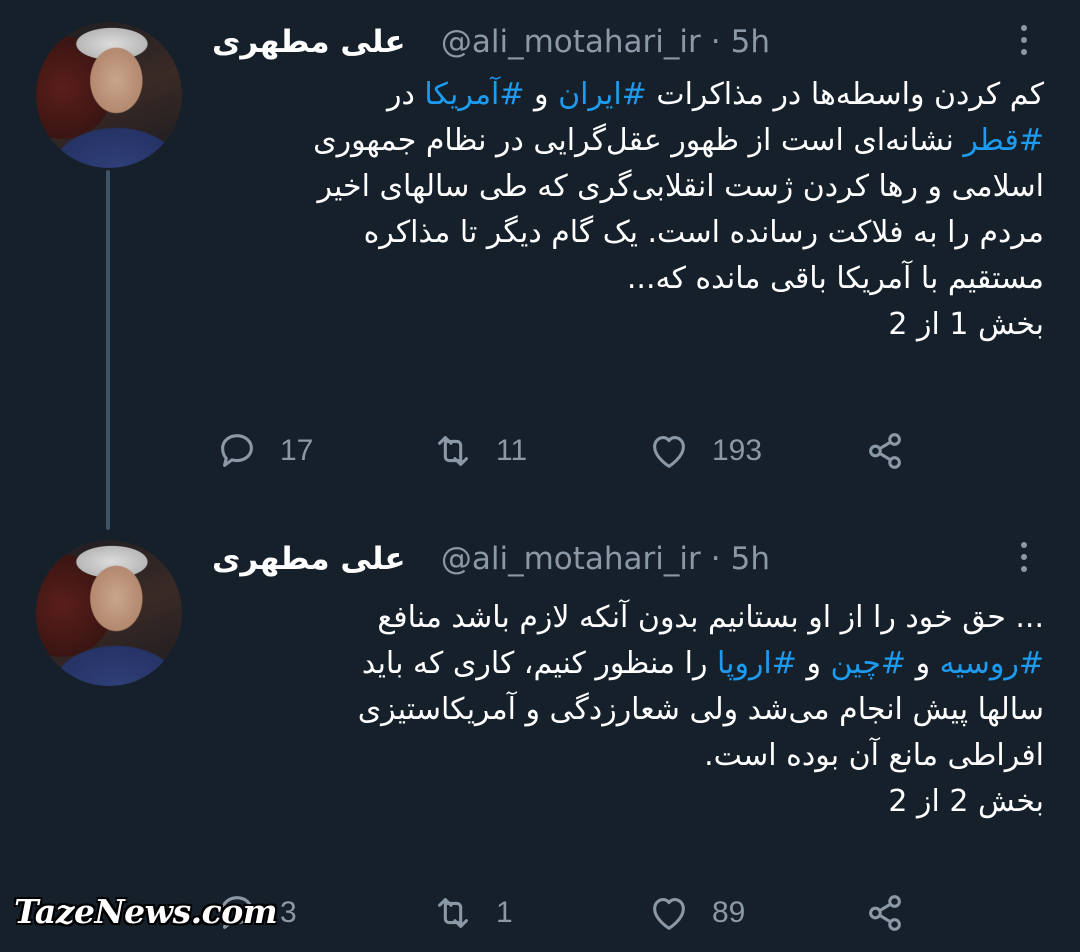 Image resolution: width=1080 pixels, height=952 pixels. Describe the element at coordinates (263, 451) in the screenshot. I see `reply-button: 17` at that location.